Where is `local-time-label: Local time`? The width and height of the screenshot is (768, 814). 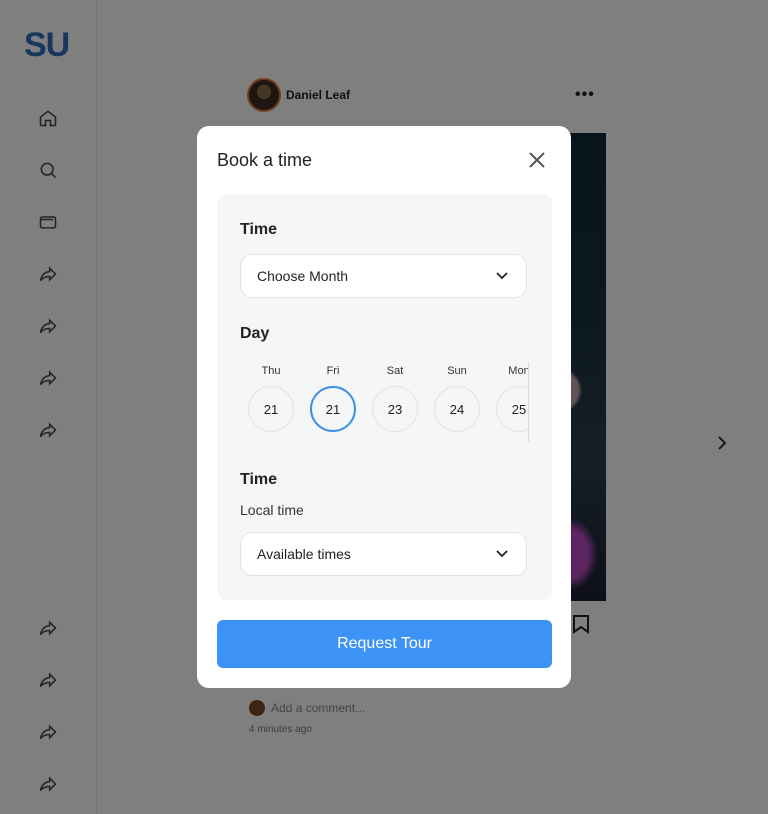
local-time-label: Local time is located at coordinates (272, 510).